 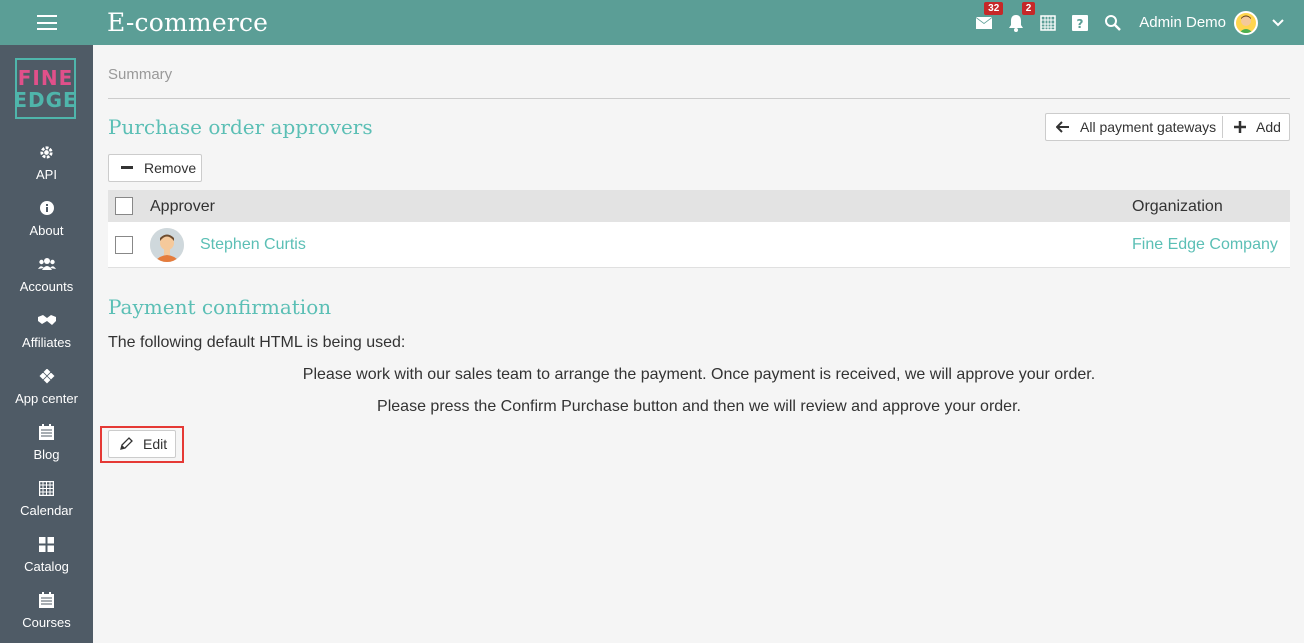 What do you see at coordinates (142, 444) in the screenshot?
I see `edit-highlight-box` at bounding box center [142, 444].